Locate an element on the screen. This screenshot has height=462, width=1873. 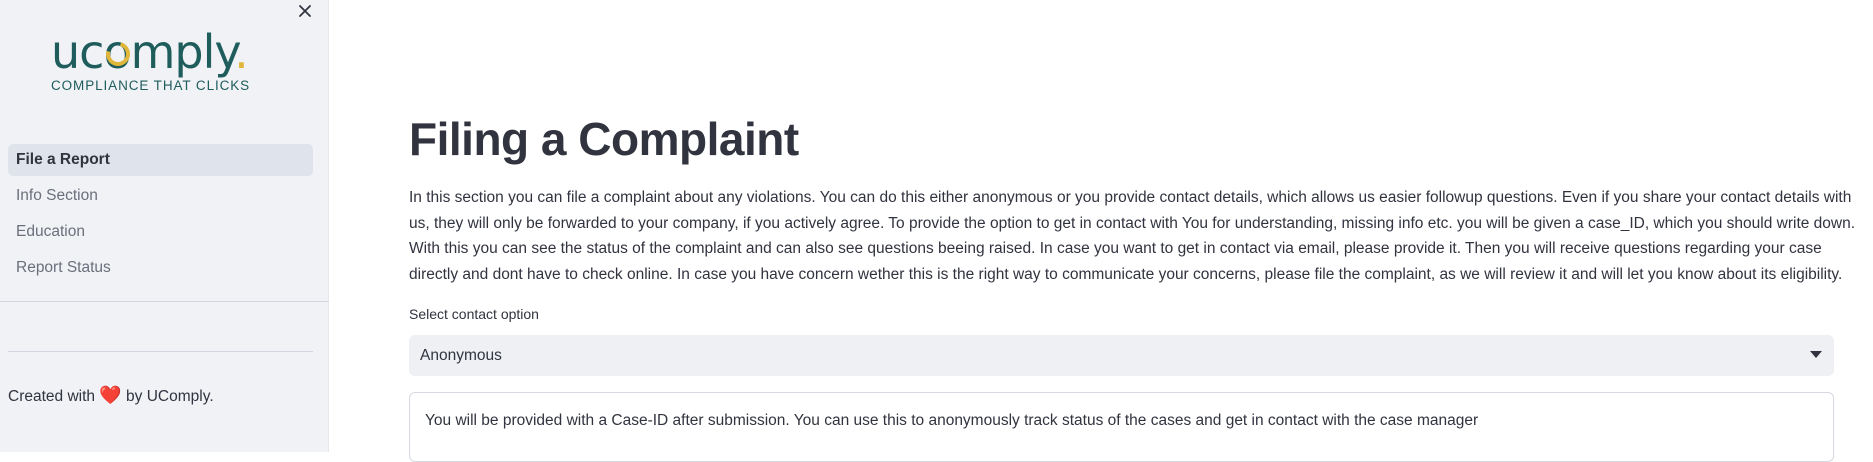
contact-option-label: Select contact option is located at coordinates (474, 314).